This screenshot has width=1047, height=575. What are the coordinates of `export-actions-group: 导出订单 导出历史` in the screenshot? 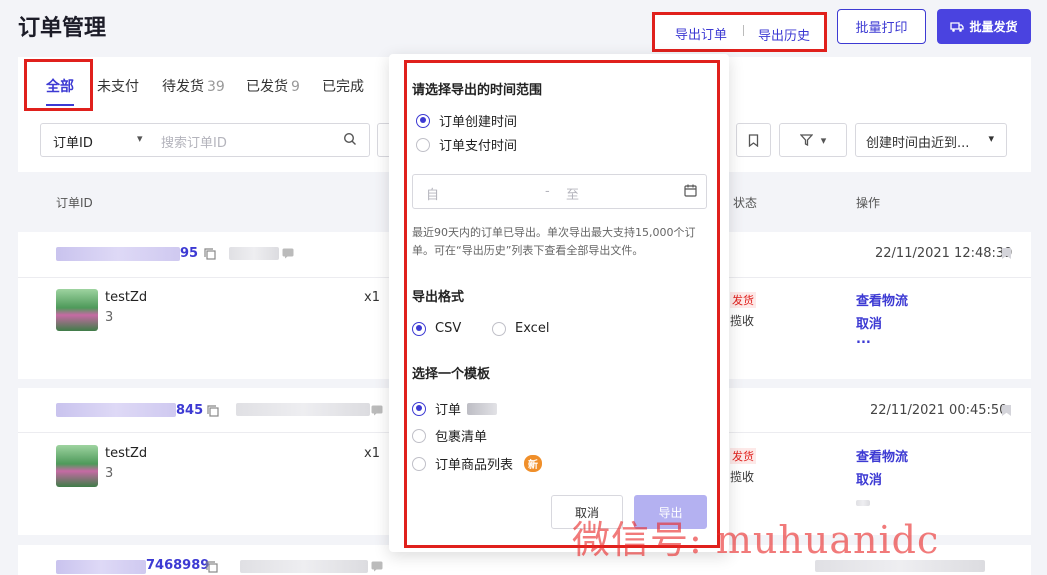 It's located at (739, 32).